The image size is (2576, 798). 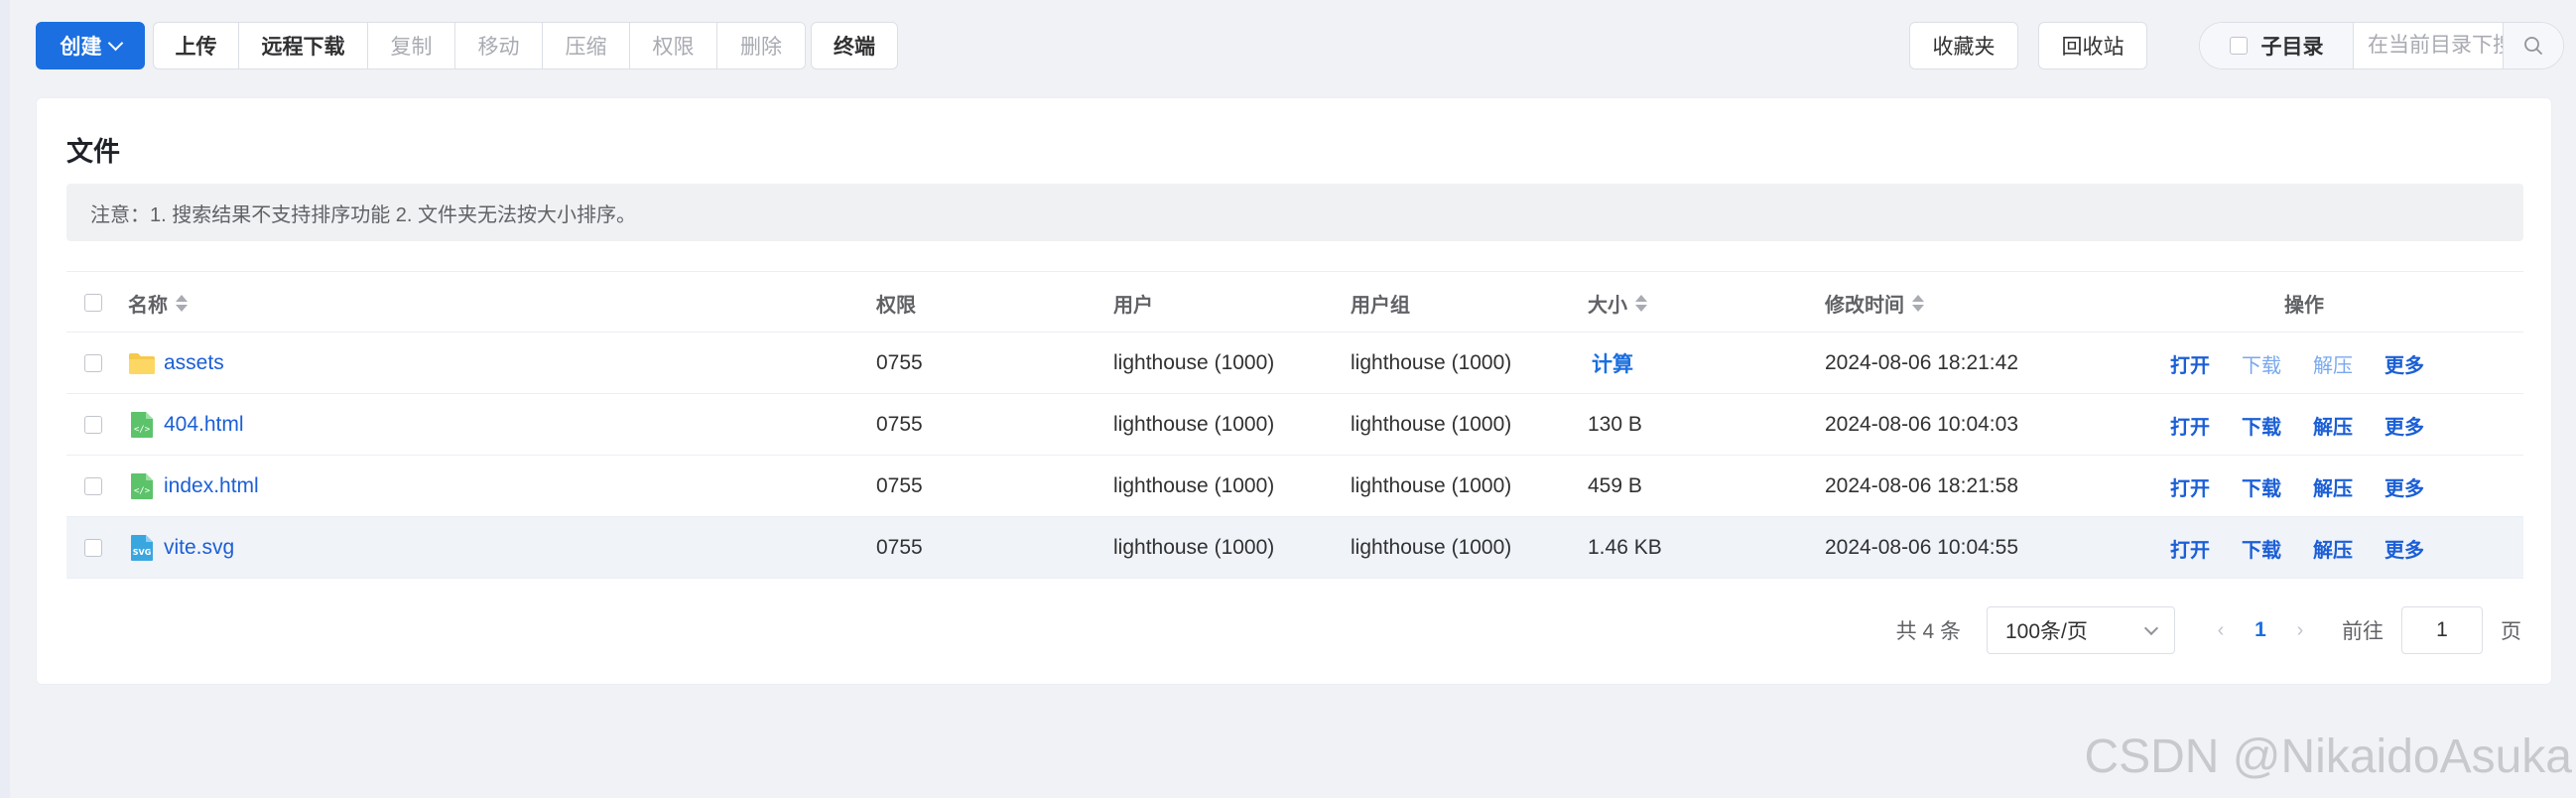 What do you see at coordinates (194, 363) in the screenshot?
I see `file-name-link: assets` at bounding box center [194, 363].